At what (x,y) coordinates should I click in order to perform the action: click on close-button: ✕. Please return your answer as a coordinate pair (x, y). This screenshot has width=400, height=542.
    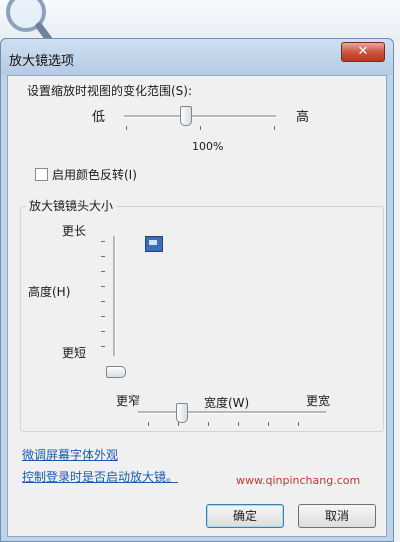
    Looking at the image, I should click on (363, 52).